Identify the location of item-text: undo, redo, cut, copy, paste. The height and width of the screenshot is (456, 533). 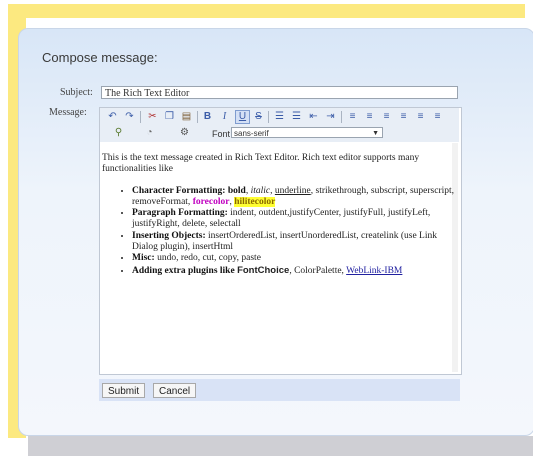
(209, 258).